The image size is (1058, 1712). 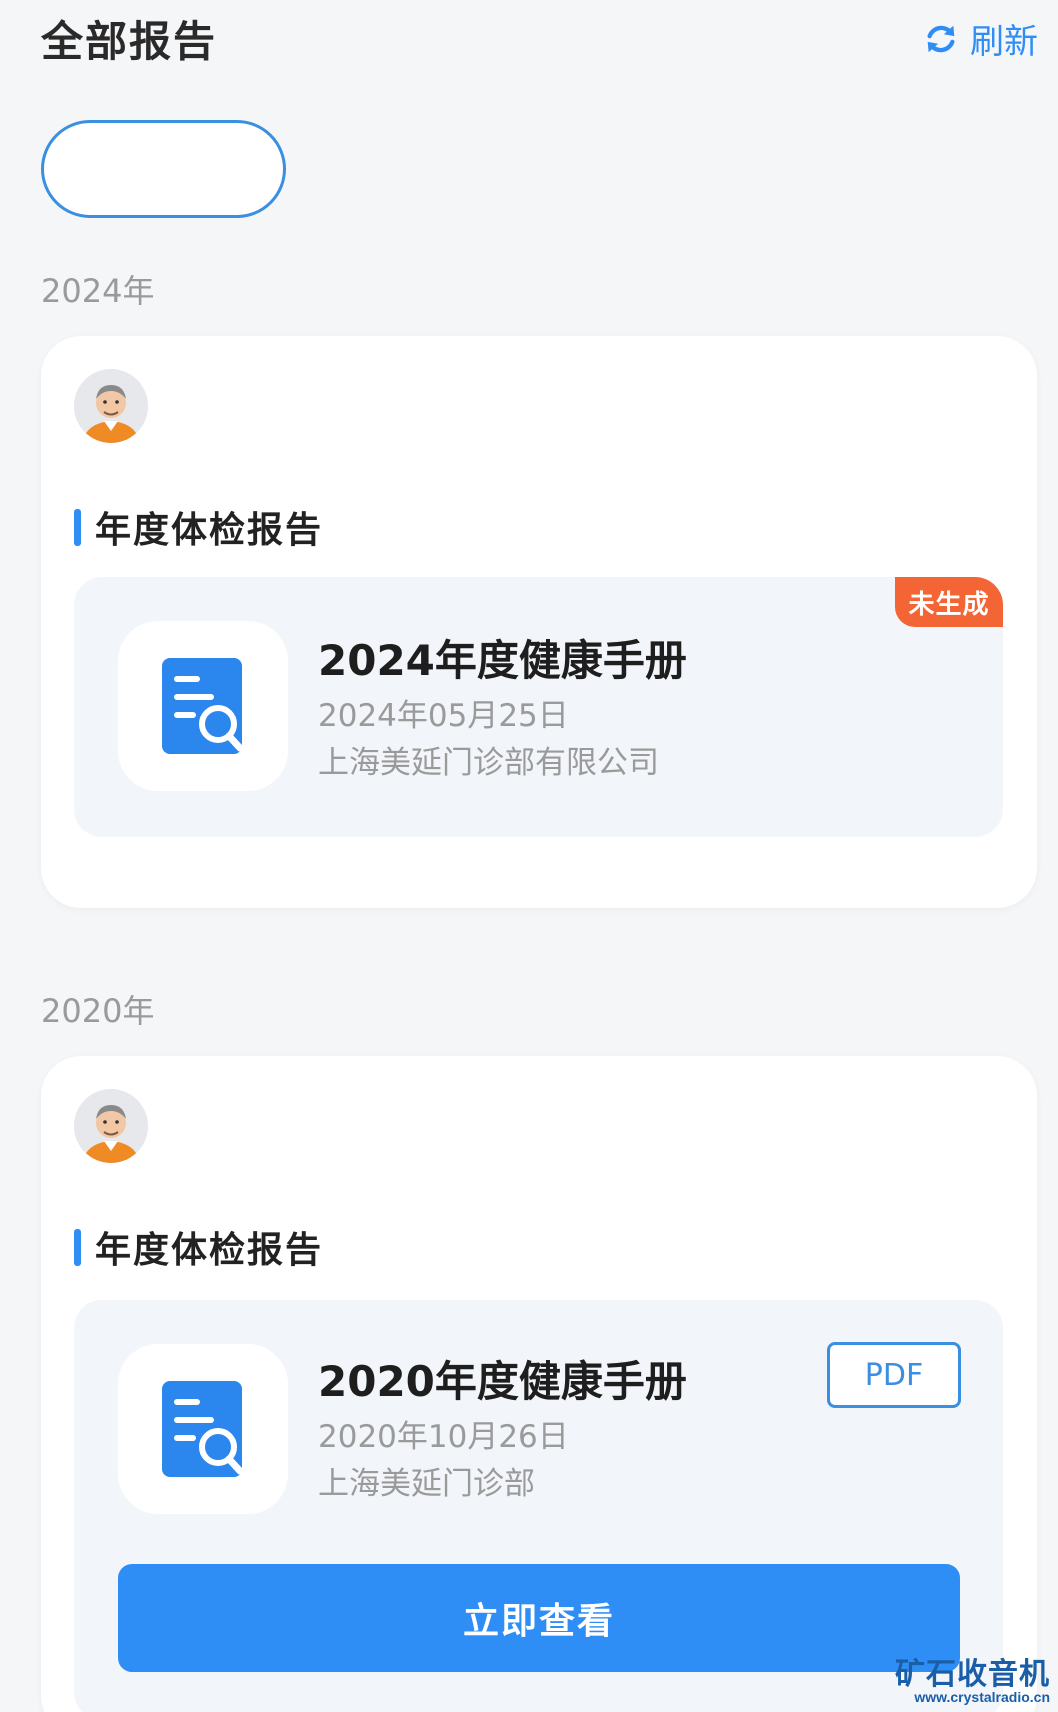 I want to click on view-now-button: 立即查看, so click(x=539, y=1618).